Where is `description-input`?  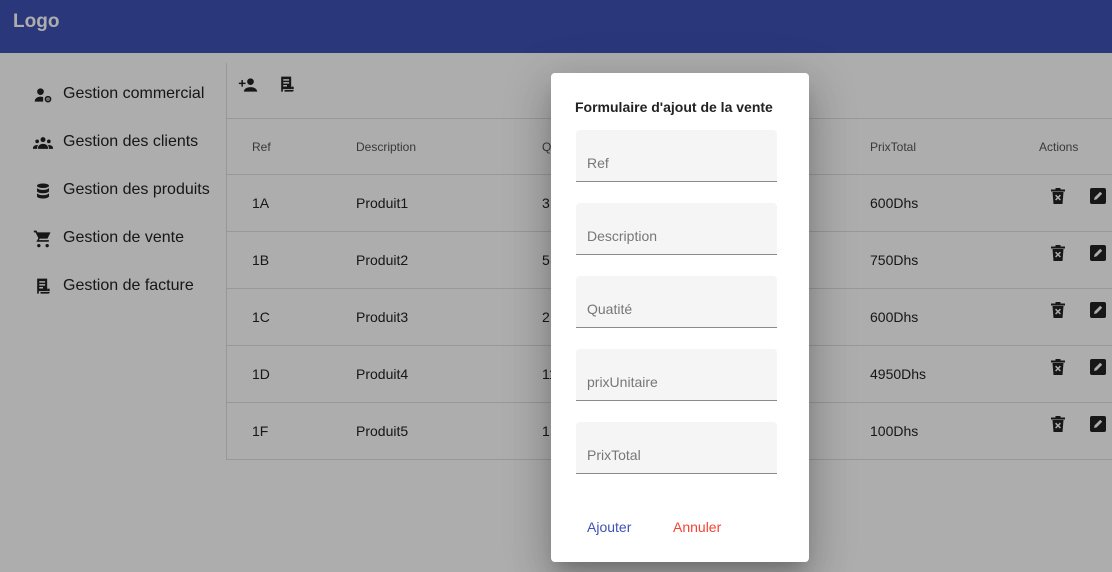
description-input is located at coordinates (676, 228).